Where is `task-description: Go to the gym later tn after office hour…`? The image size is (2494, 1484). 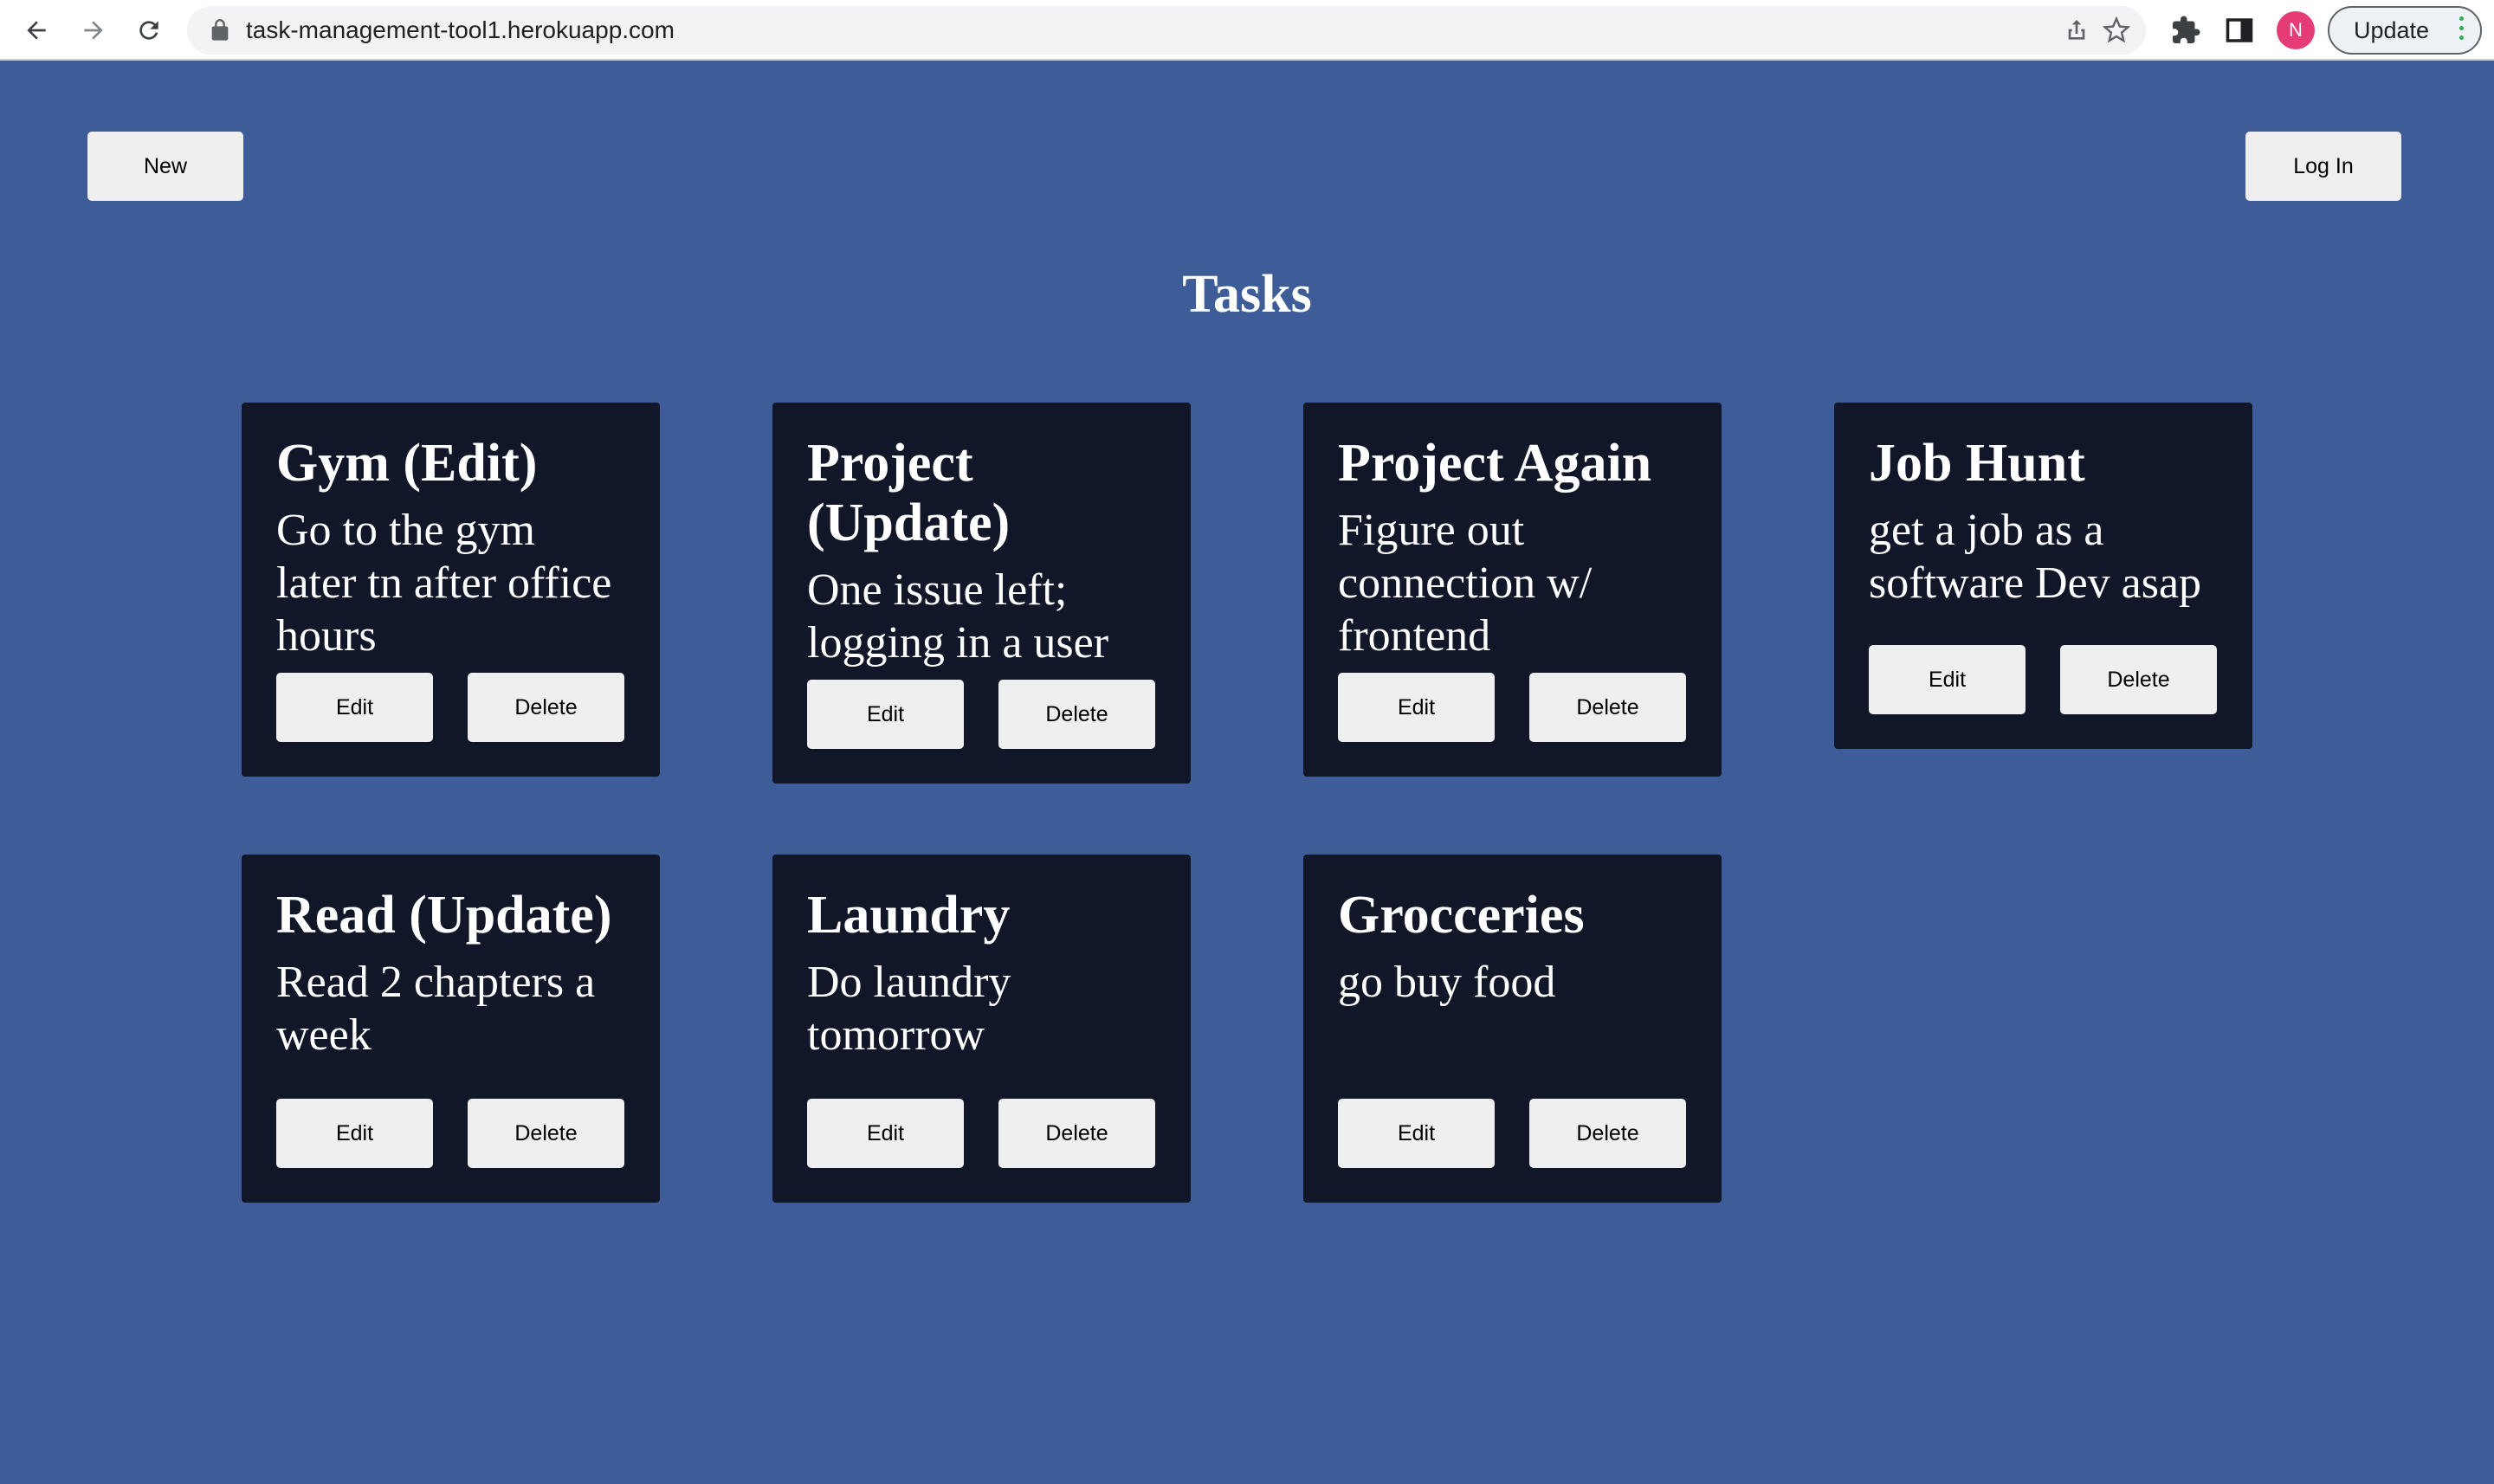 task-description: Go to the gym later tn after office hour… is located at coordinates (444, 583).